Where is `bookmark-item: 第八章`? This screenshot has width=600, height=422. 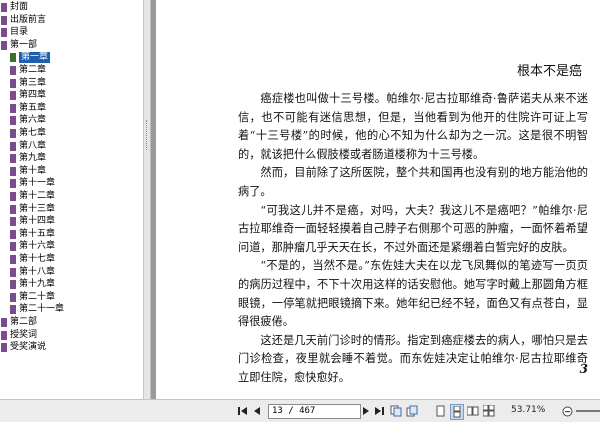 bookmark-item: 第八章 is located at coordinates (28, 146).